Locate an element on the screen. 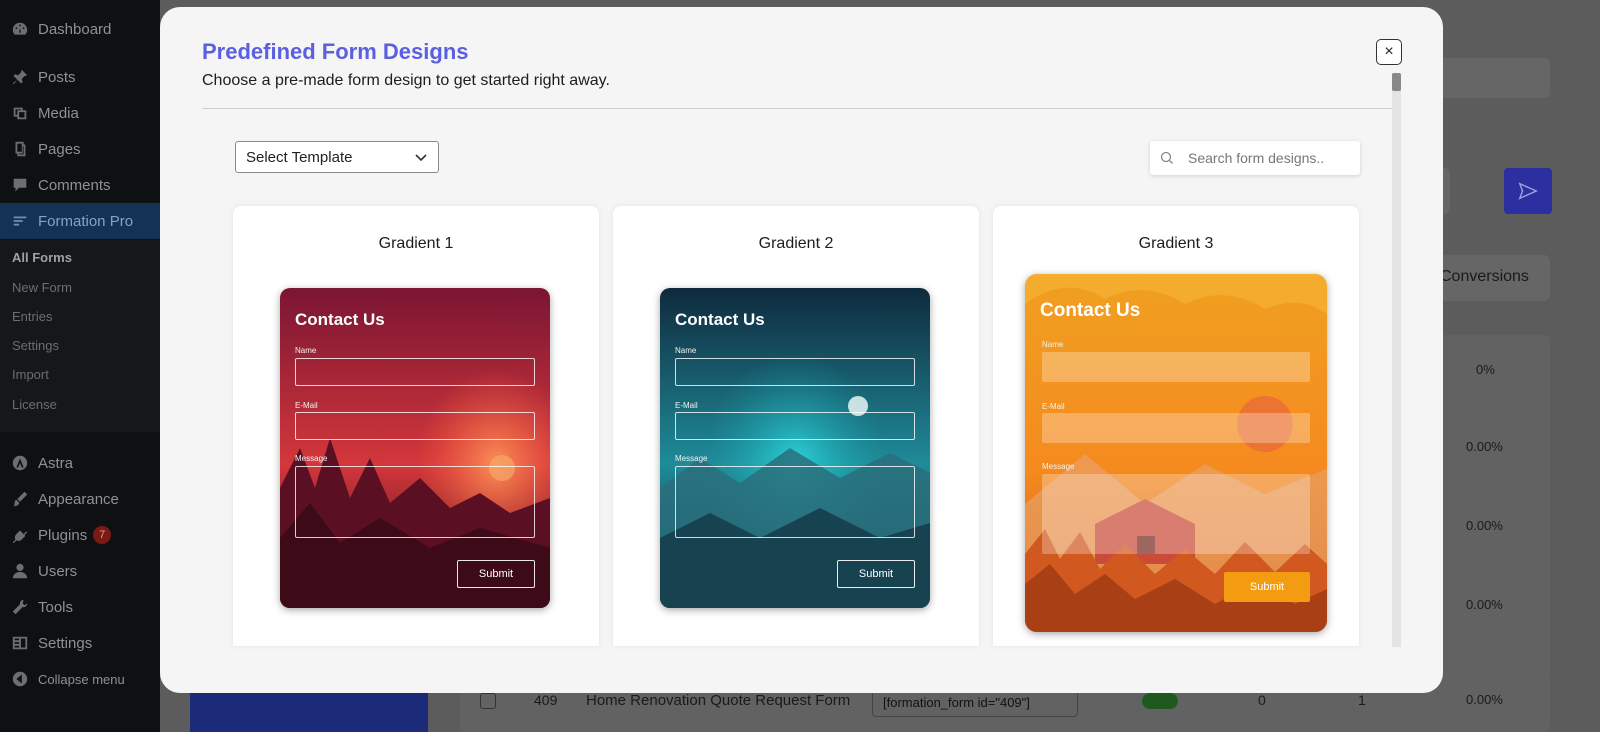 The width and height of the screenshot is (1600, 732). sidebar-item-tools: Tools is located at coordinates (80, 607).